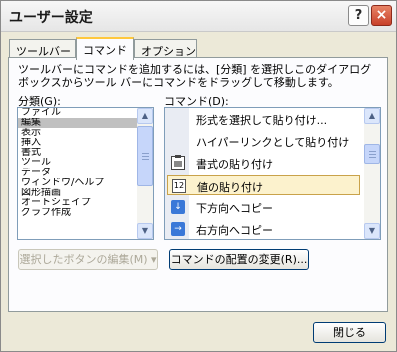 The height and width of the screenshot is (352, 397). What do you see at coordinates (234, 164) in the screenshot?
I see `command-label: 書式の貼り付け` at bounding box center [234, 164].